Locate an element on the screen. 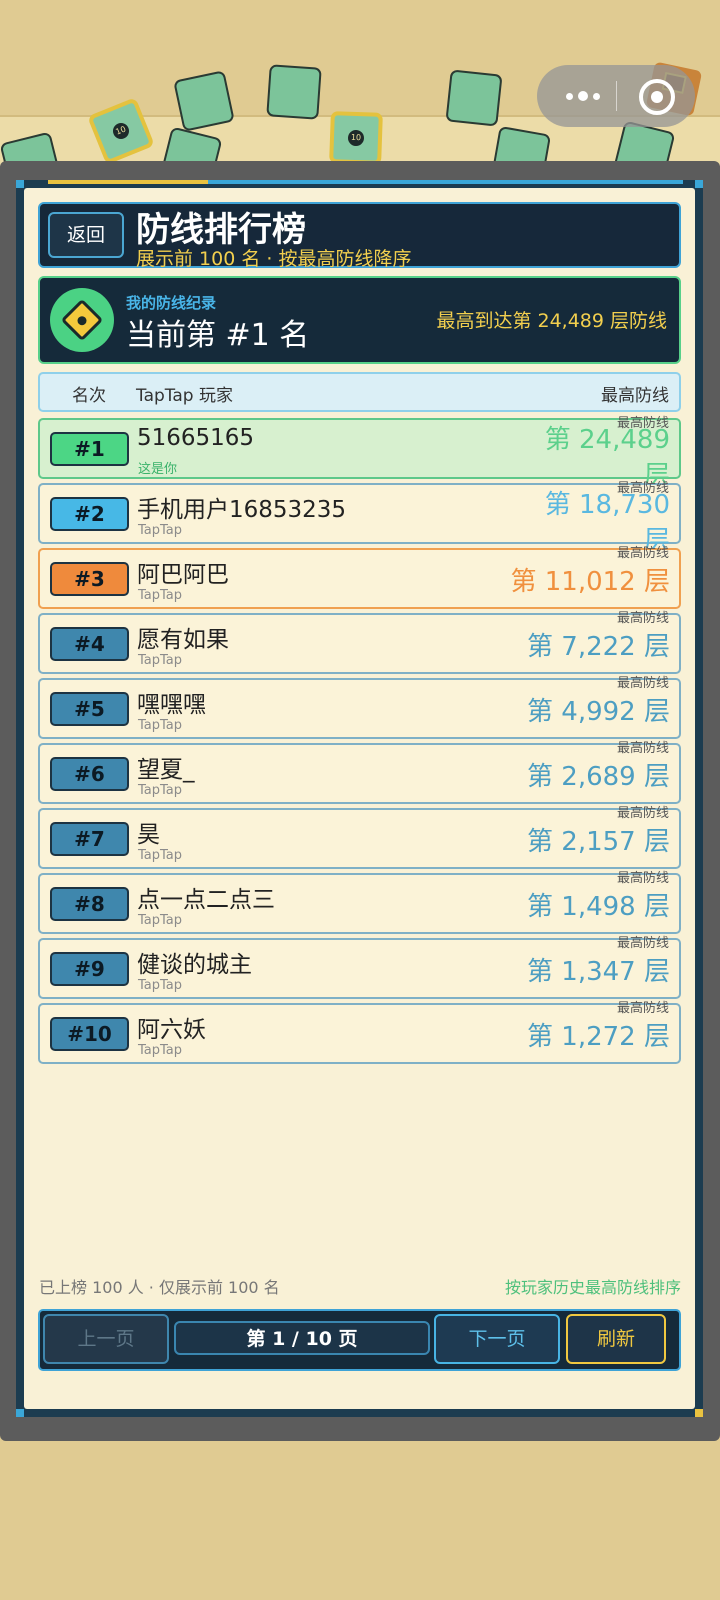 The height and width of the screenshot is (1600, 720). leaderboard-header: 返回 防线排行榜 展示前 100 名 · 按最高防线降序 is located at coordinates (359, 236).